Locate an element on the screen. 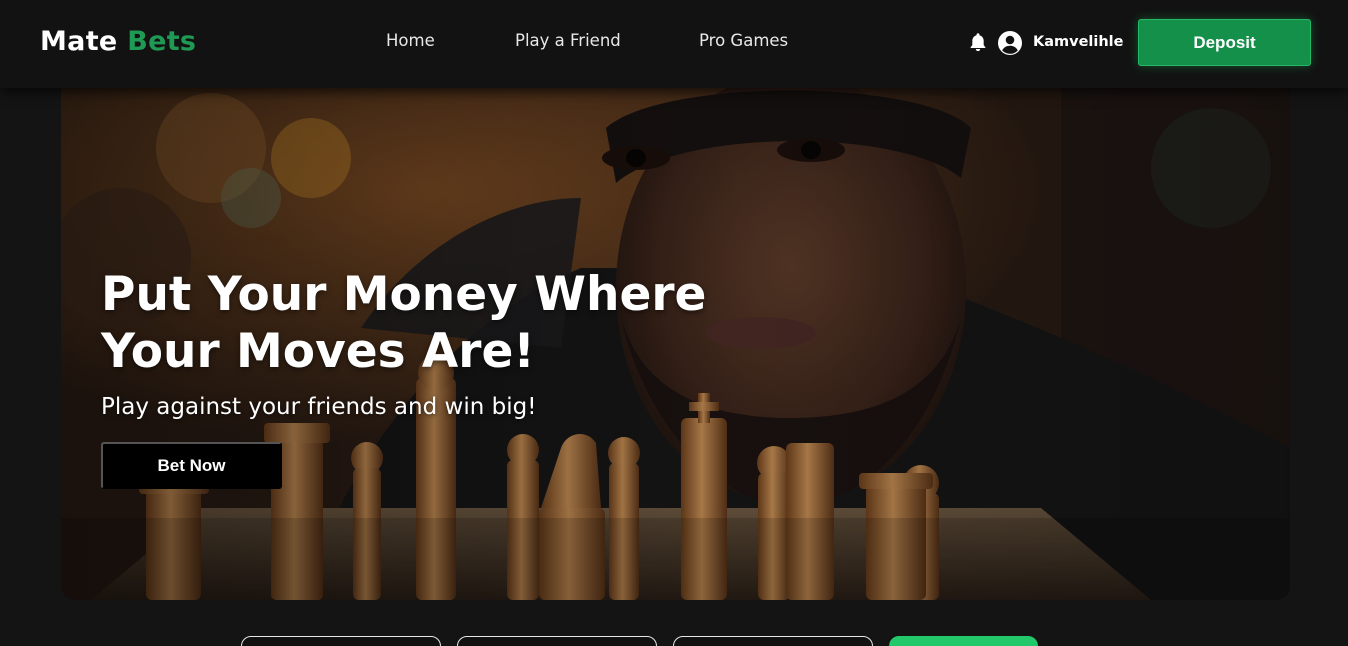 The image size is (1348, 646). bell-icon is located at coordinates (978, 42).